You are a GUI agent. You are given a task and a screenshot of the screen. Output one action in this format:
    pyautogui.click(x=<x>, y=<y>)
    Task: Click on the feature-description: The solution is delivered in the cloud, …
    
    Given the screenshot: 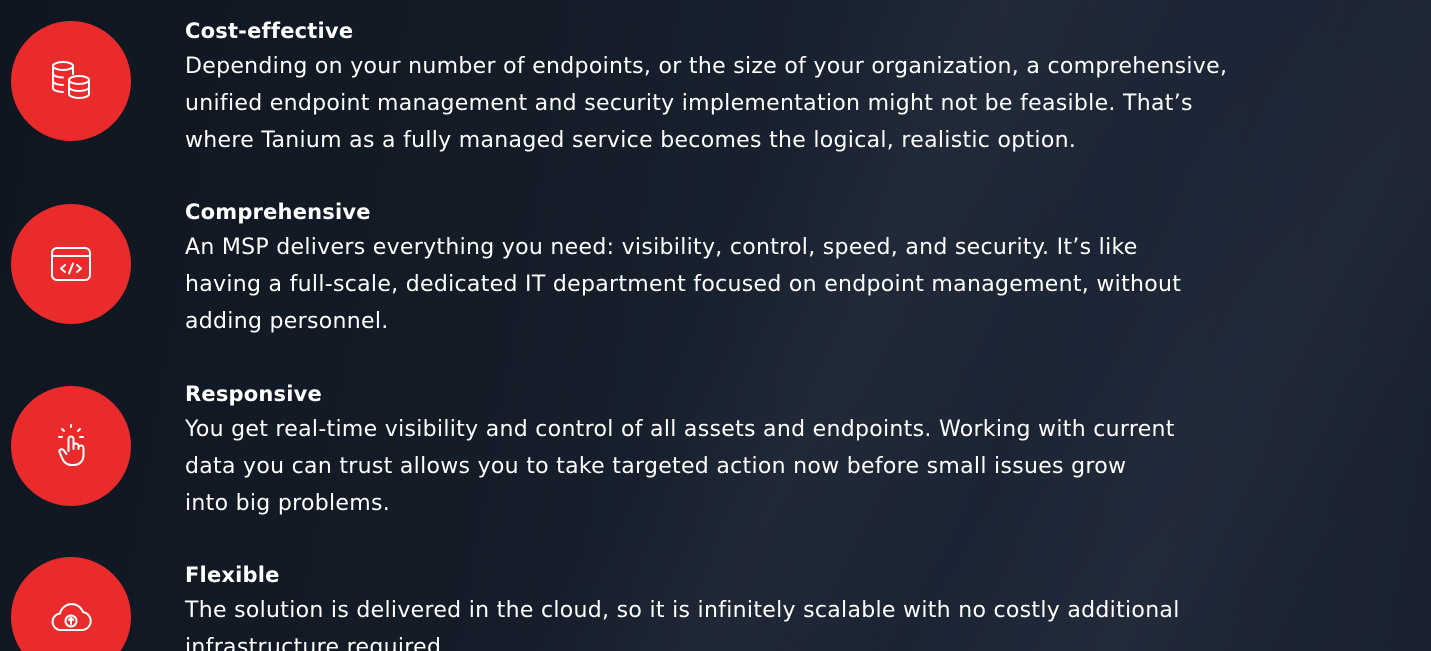 What is the action you would take?
    pyautogui.click(x=682, y=624)
    